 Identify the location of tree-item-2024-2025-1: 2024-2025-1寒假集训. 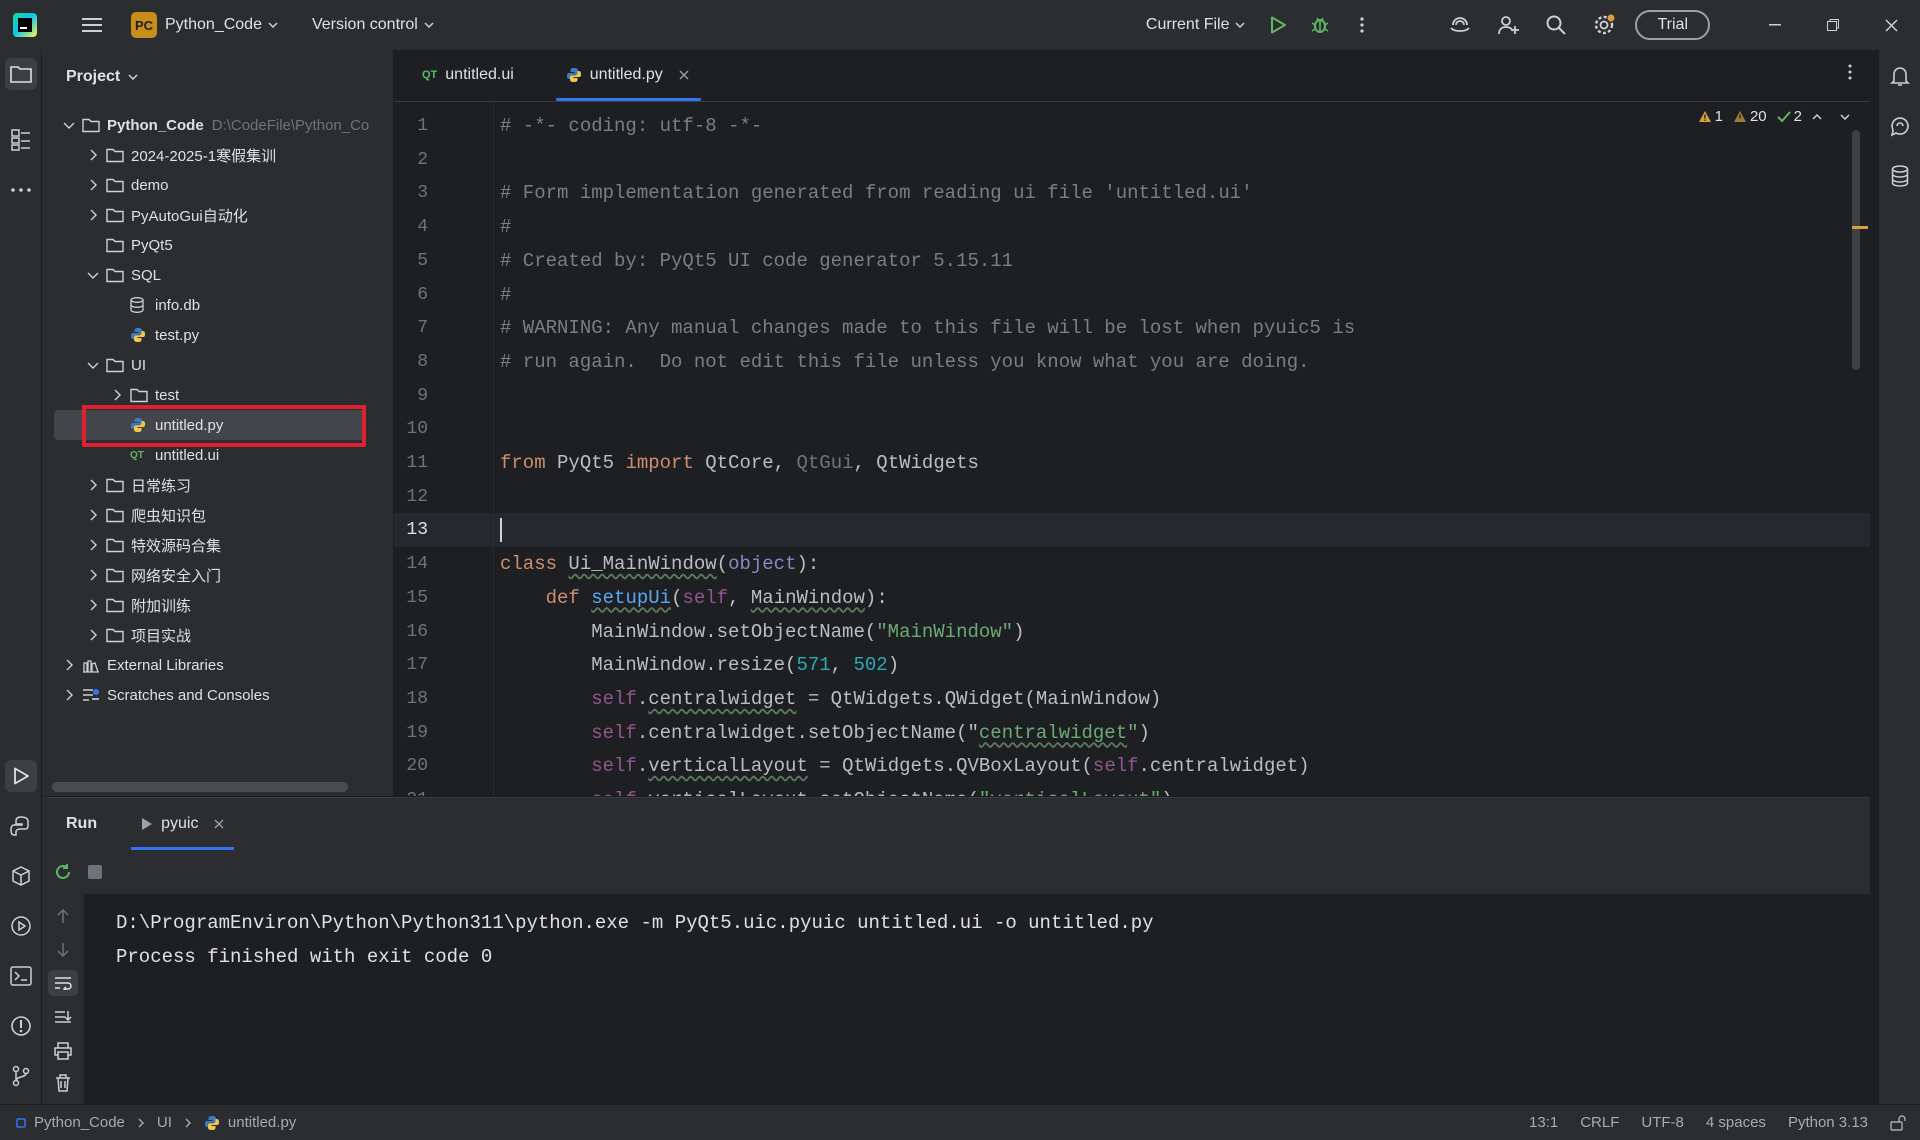
(217, 155).